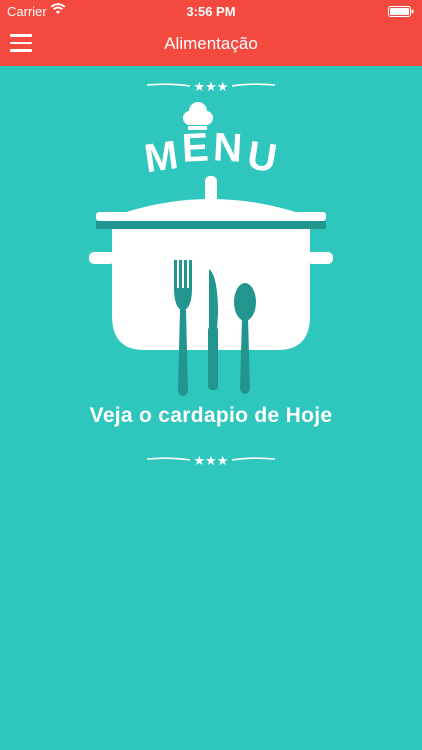  I want to click on app-header: Carrier 3:56 PM Alimentação, so click(211, 33).